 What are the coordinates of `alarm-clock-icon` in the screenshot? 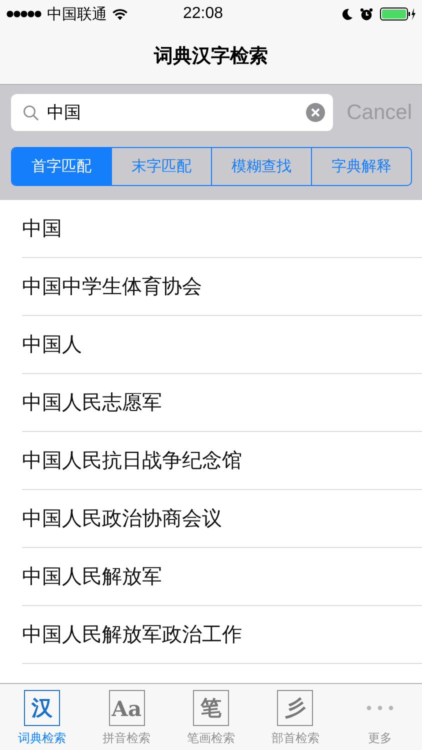 It's located at (366, 14).